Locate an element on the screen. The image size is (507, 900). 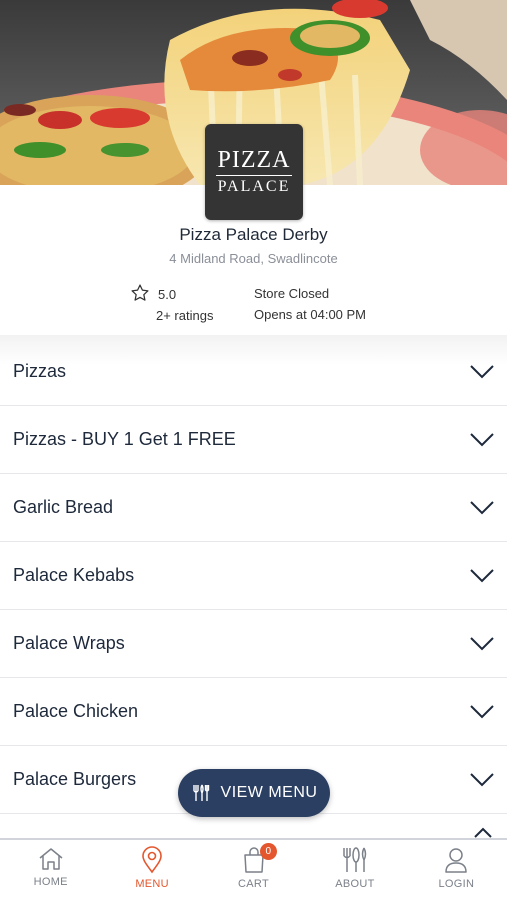
bottom-nav: HOME MENU 0 CART ABOUT LOGIN is located at coordinates (253, 869).